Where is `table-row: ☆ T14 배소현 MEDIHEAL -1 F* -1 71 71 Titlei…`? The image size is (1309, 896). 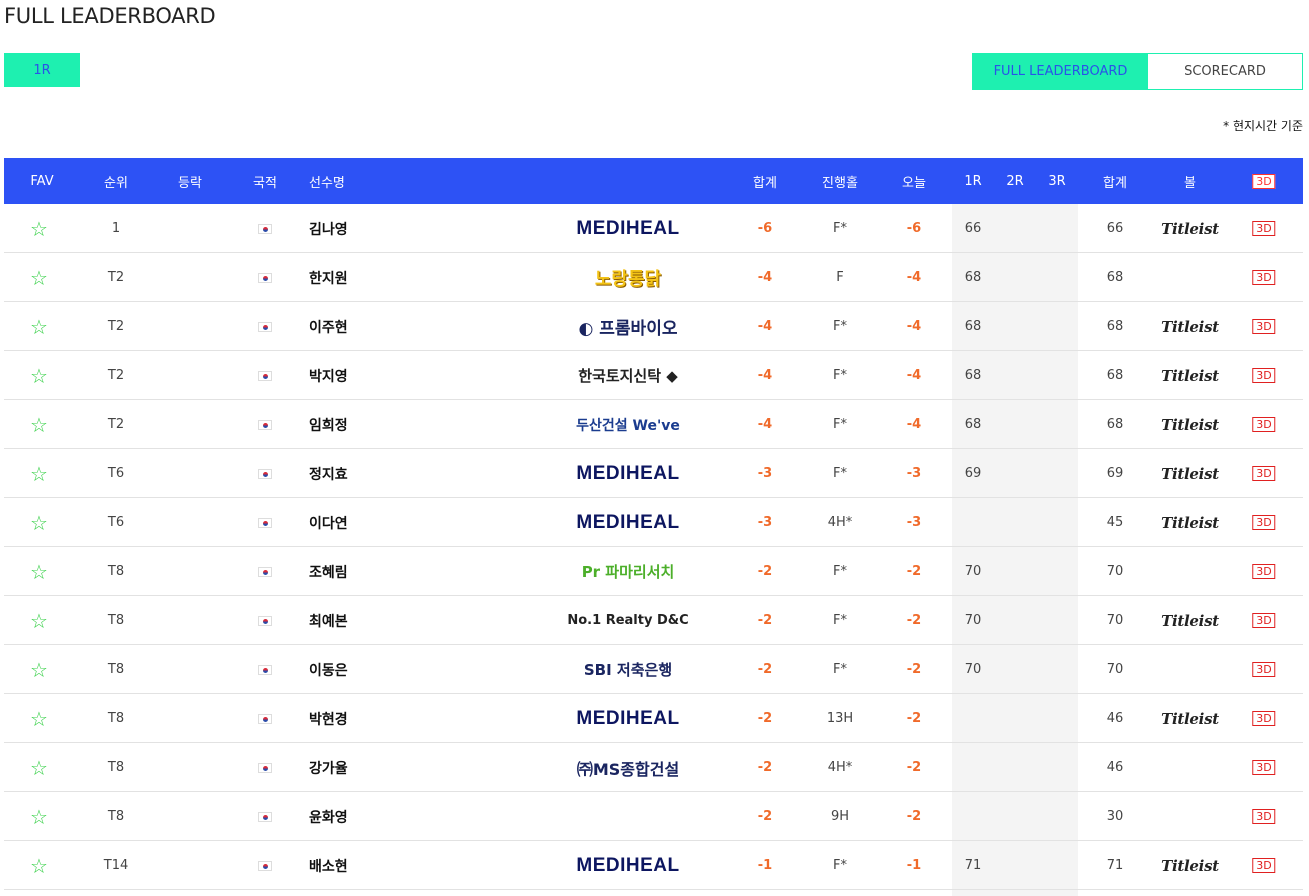 table-row: ☆ T14 배소현 MEDIHEAL -1 F* -1 71 71 Titlei… is located at coordinates (653, 865).